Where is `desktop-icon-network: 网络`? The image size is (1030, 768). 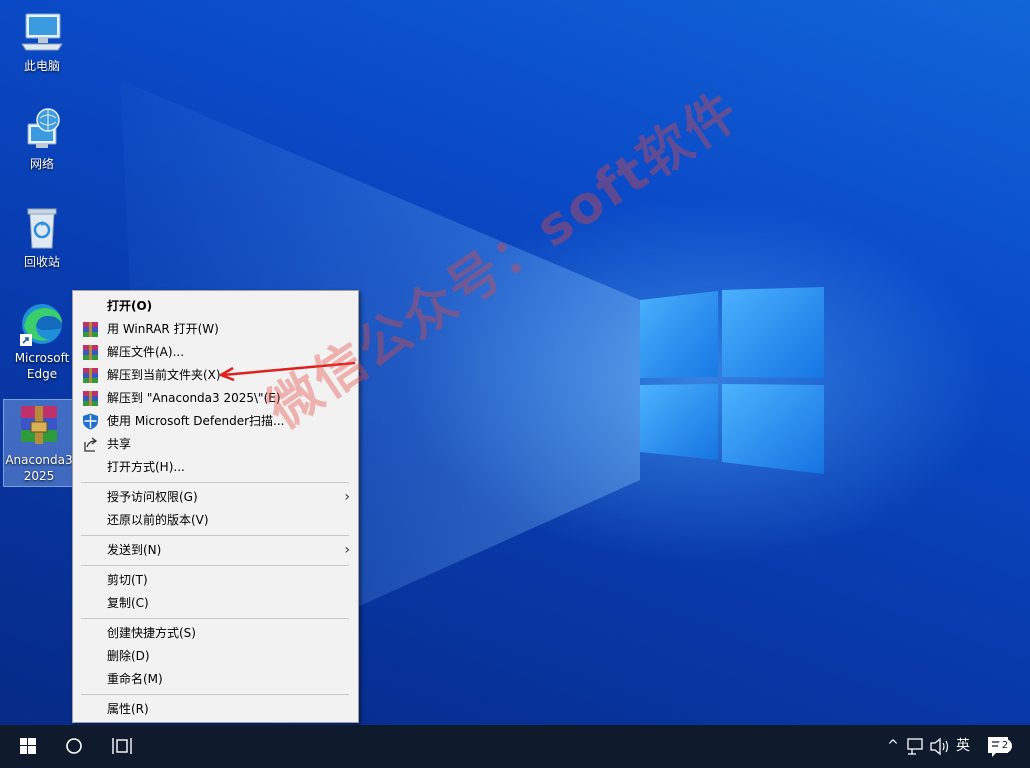
desktop-icon-network: 网络 is located at coordinates (42, 139).